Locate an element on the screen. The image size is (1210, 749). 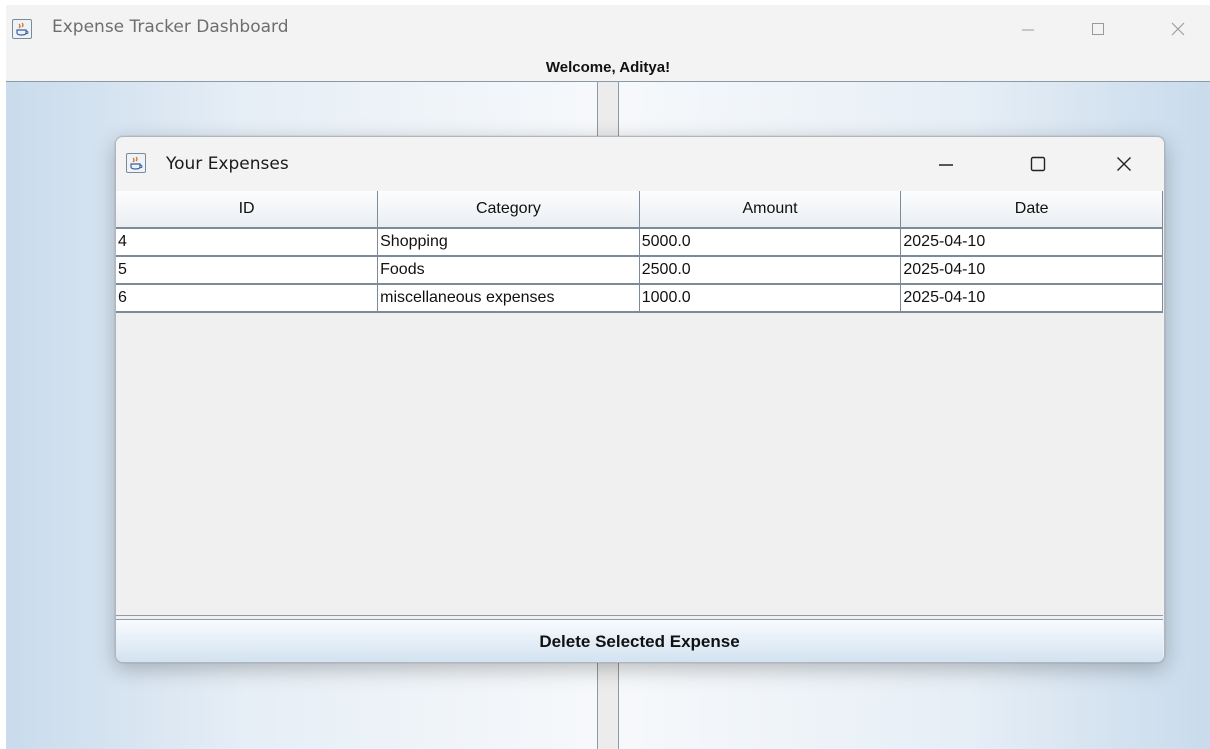
cell-amount: 2500.0 is located at coordinates (770, 270).